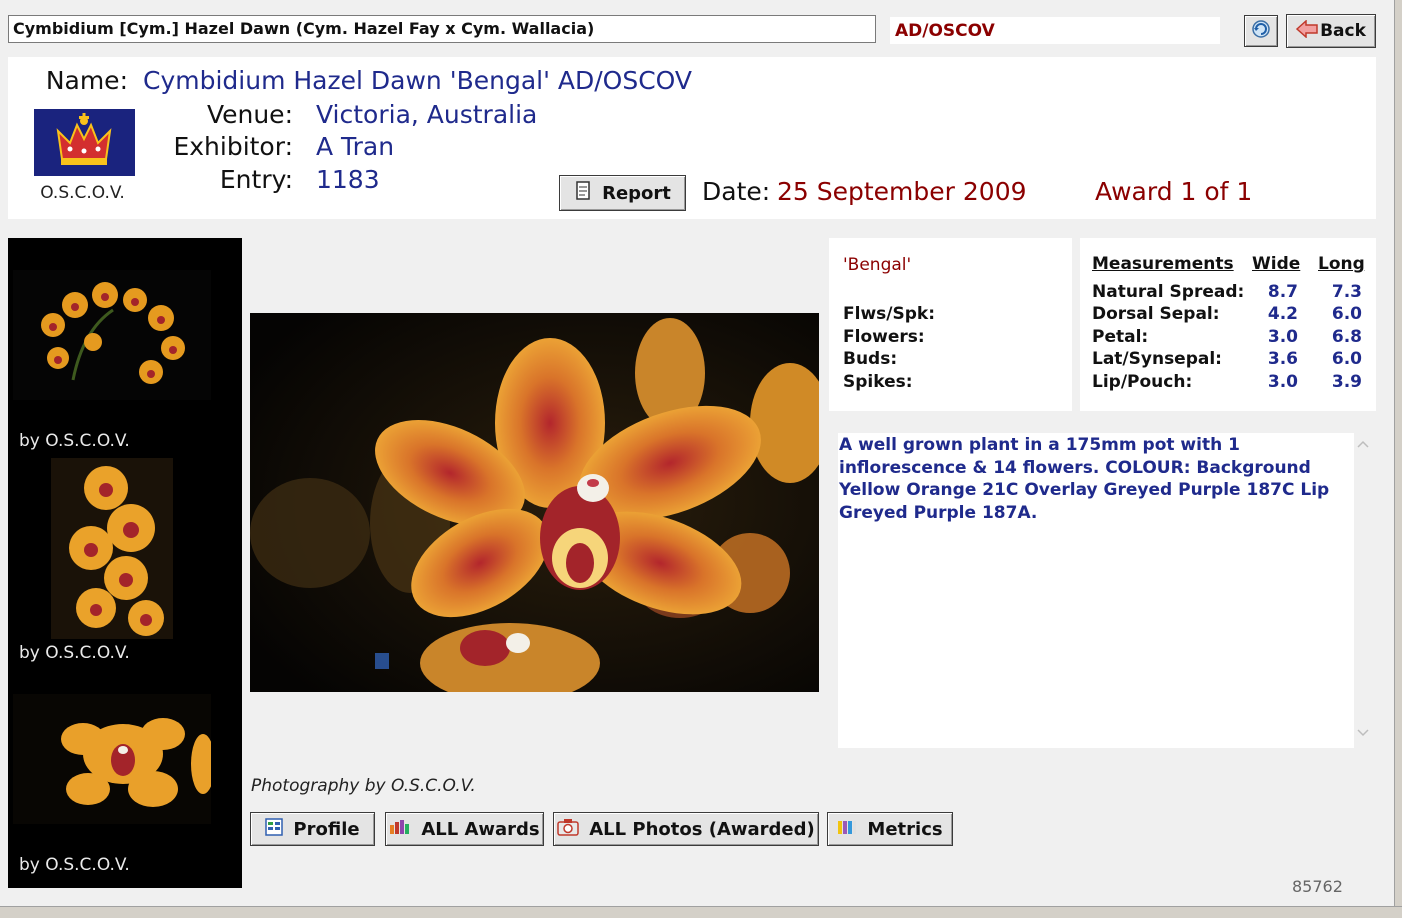 This screenshot has height=918, width=1402. I want to click on cultivar-name: 'Bengal', so click(877, 265).